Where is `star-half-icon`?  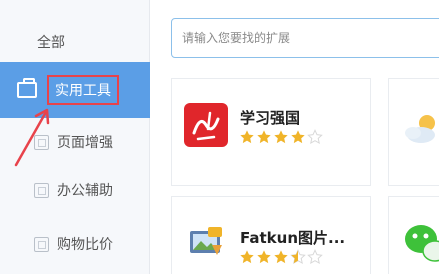 star-half-icon is located at coordinates (298, 257).